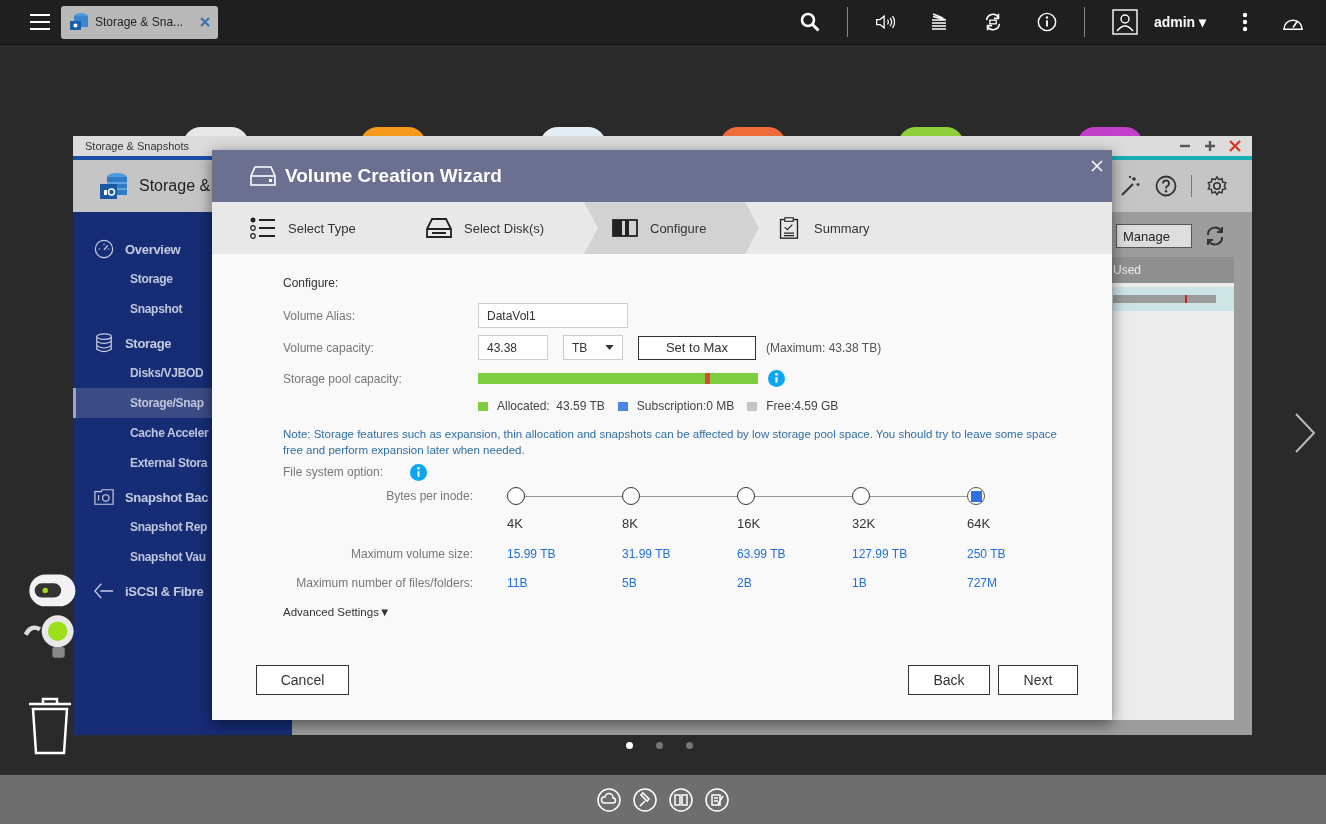  I want to click on app-title: Storage &, so click(175, 186).